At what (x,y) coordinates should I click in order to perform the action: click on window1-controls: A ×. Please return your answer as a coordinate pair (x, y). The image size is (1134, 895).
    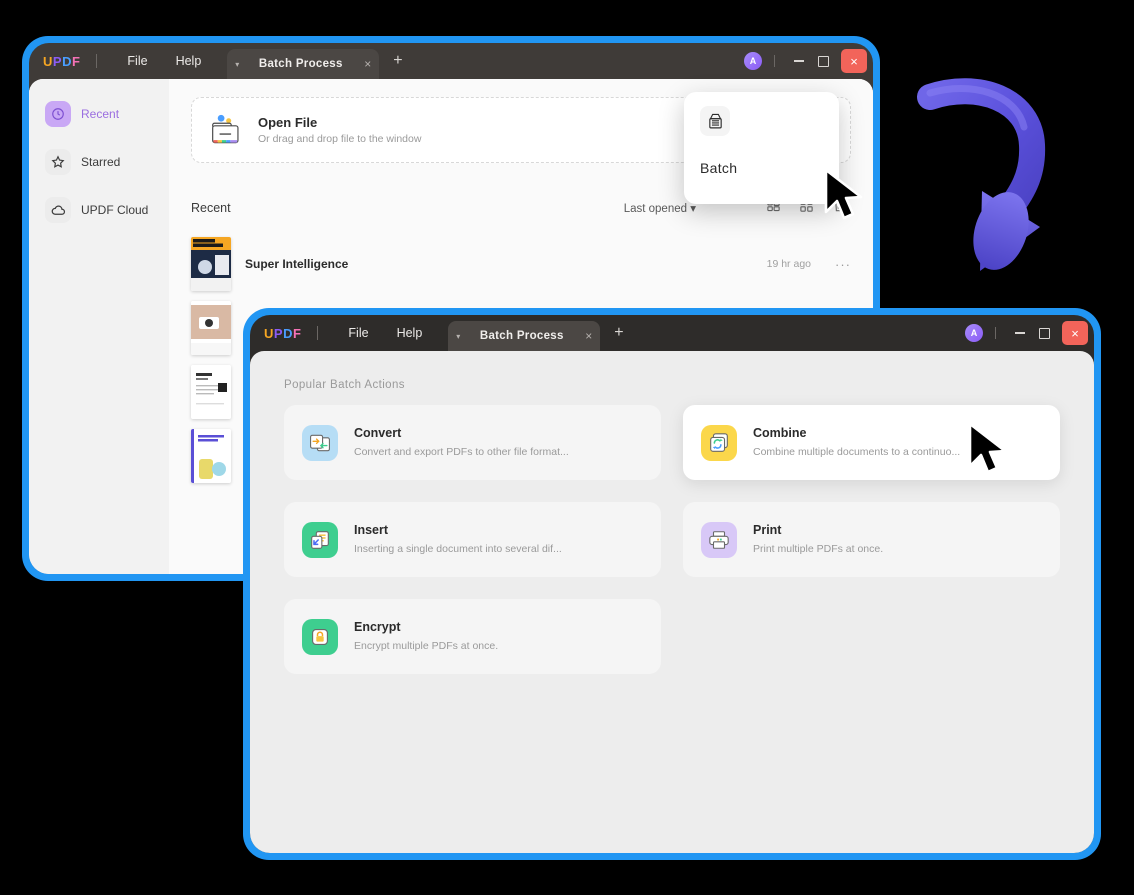
    Looking at the image, I should click on (808, 61).